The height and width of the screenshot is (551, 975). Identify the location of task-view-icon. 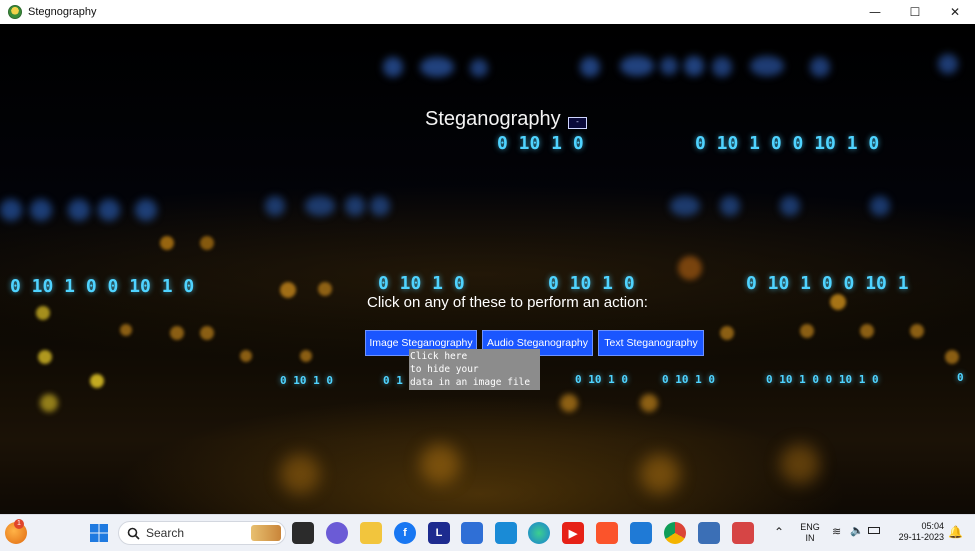
(303, 533).